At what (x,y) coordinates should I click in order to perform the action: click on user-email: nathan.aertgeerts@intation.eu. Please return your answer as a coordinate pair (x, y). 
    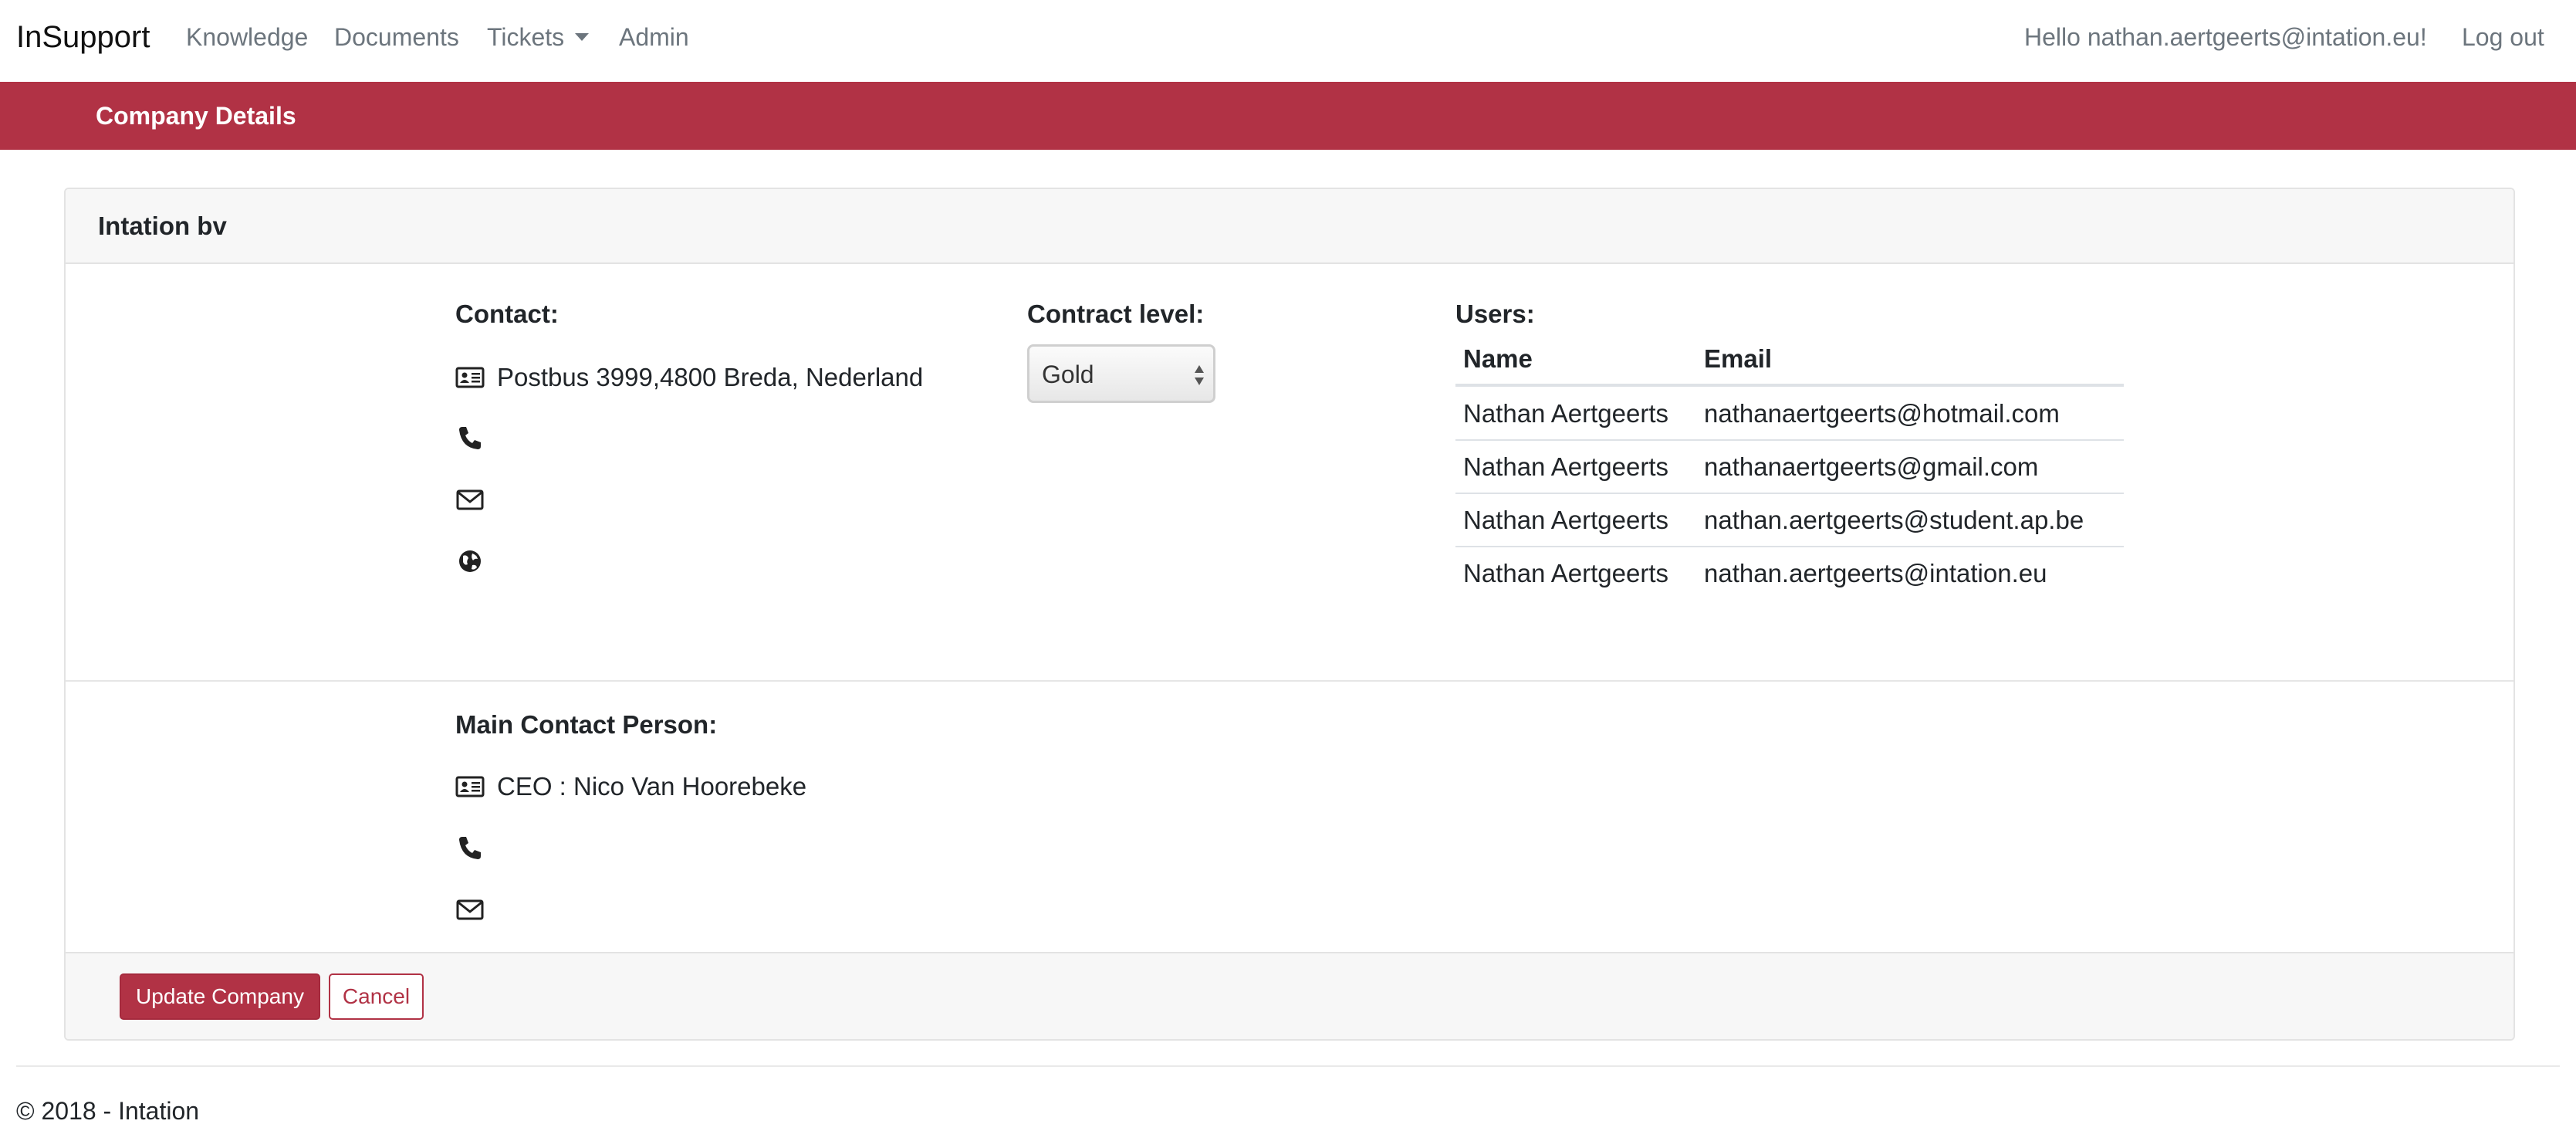
    Looking at the image, I should click on (1875, 573).